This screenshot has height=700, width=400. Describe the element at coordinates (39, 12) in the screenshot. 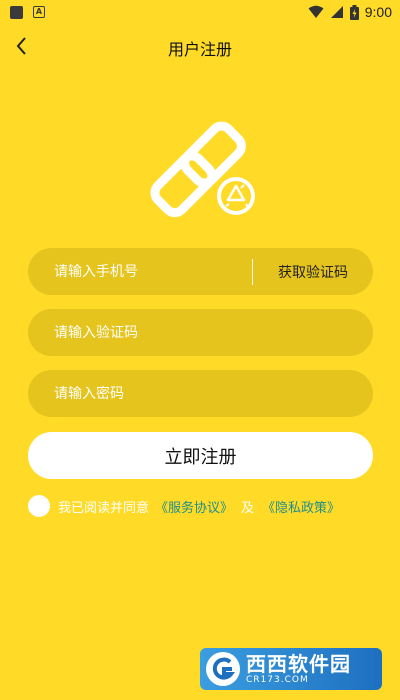

I see `app-notification-icon: A` at that location.